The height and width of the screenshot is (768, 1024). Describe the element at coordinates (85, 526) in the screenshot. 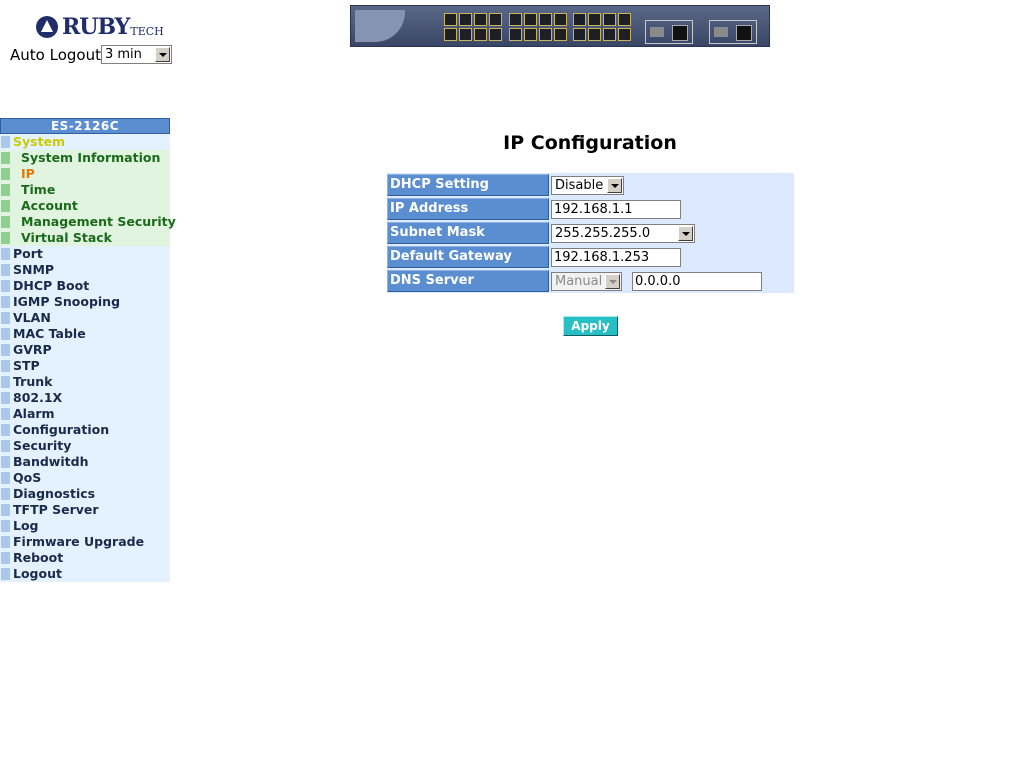

I see `sidebar-item-log: Log` at that location.